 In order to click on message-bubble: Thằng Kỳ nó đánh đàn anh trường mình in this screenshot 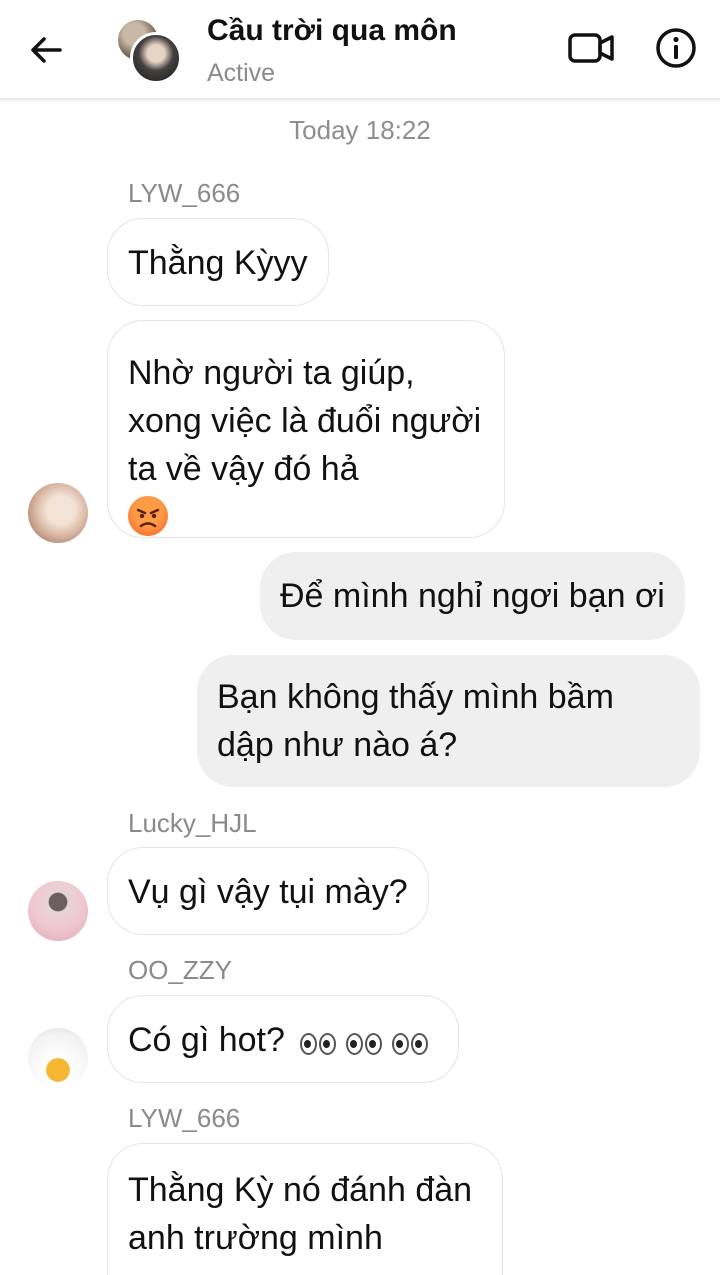, I will do `click(305, 1209)`.